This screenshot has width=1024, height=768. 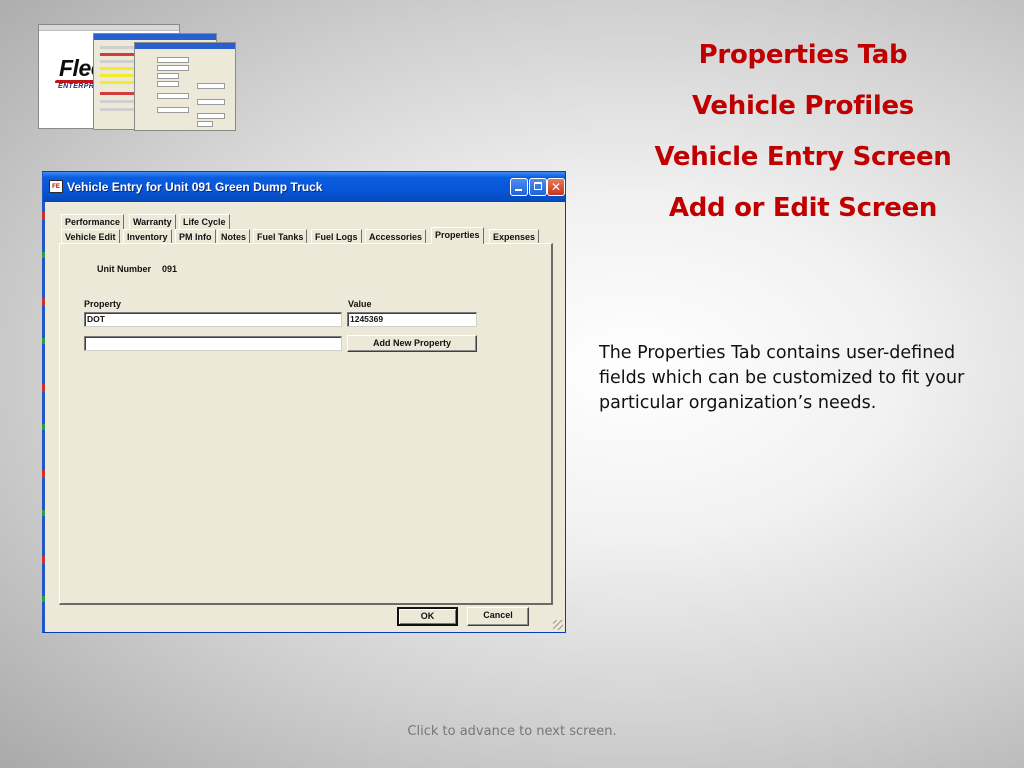 I want to click on title-vehicle-entry-screen: Vehicle Entry Screen, so click(x=803, y=157).